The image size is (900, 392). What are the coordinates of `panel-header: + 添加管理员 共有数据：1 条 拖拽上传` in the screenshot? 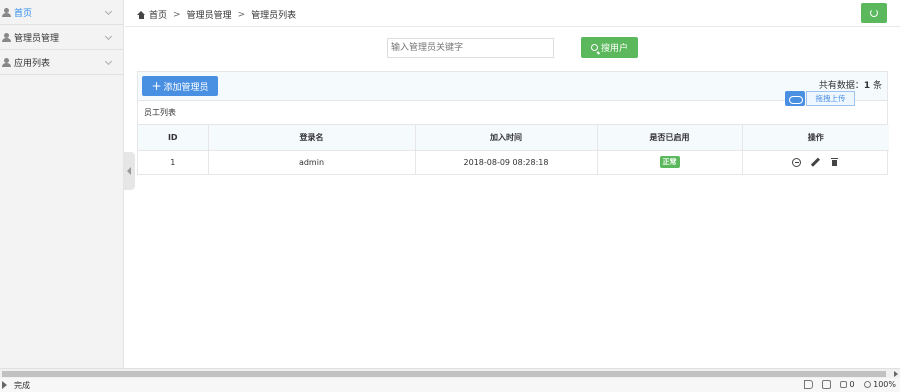 It's located at (512, 89).